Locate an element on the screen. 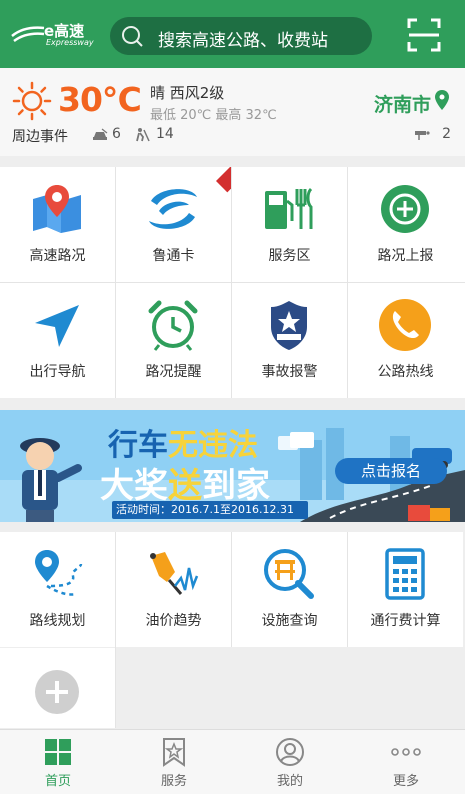 The width and height of the screenshot is (465, 794). city-name: 济南市 is located at coordinates (402, 103).